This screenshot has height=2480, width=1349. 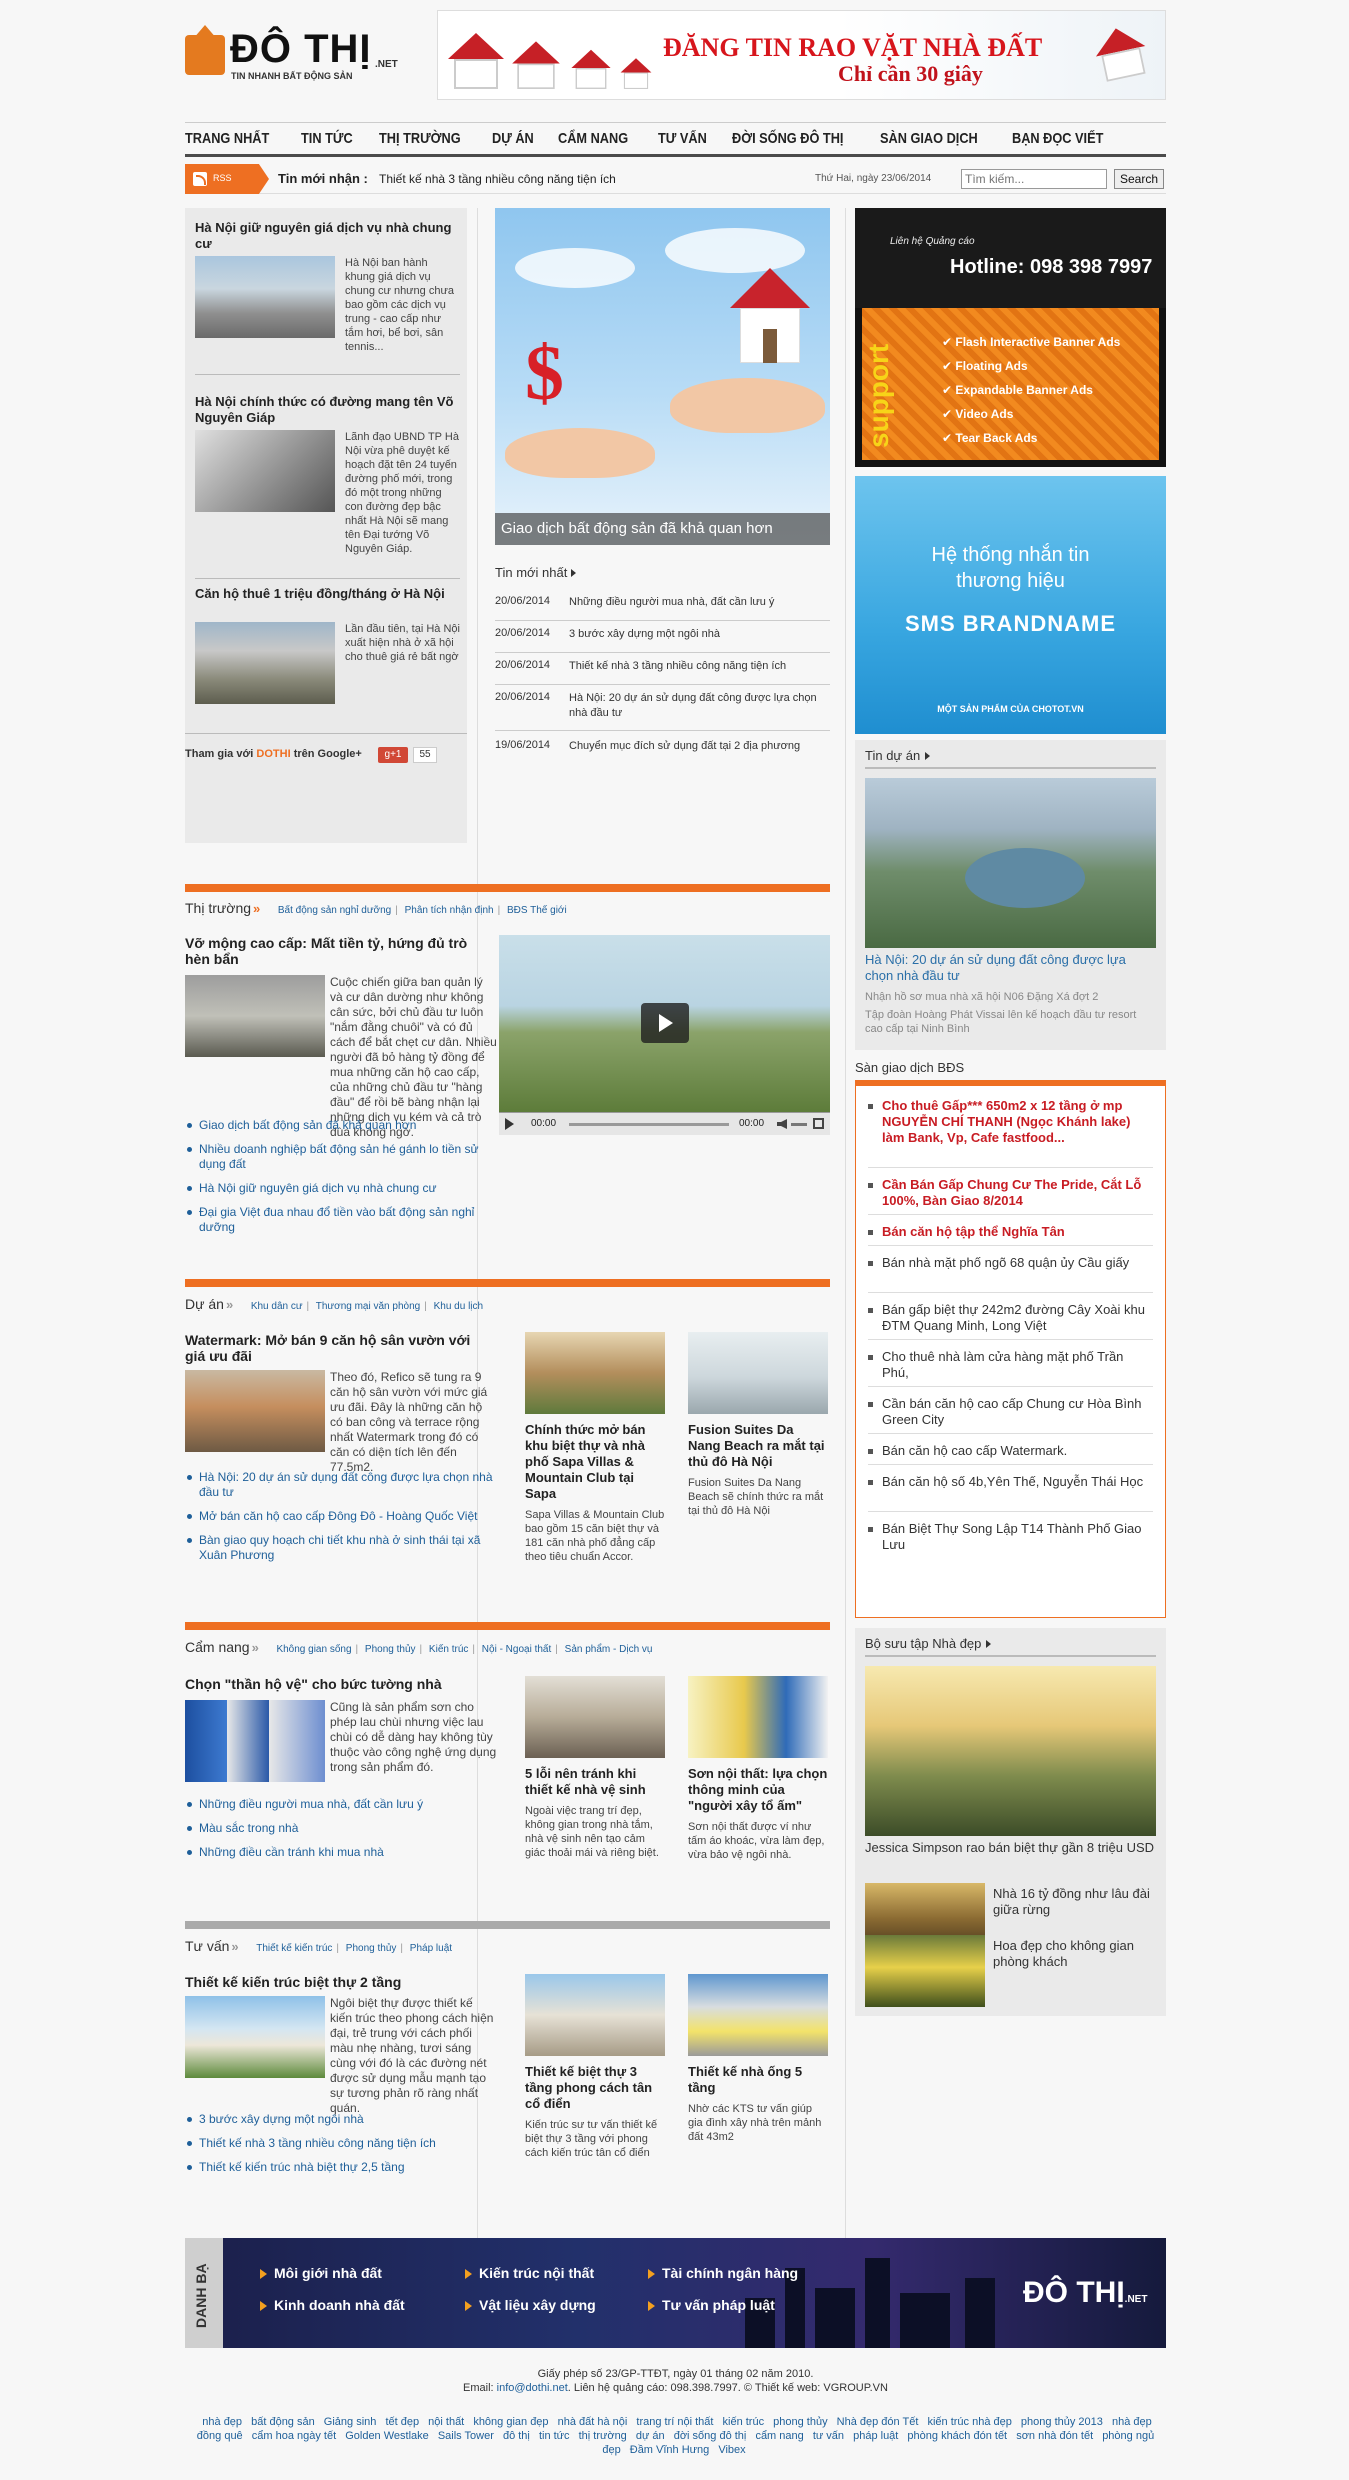 I want to click on tag-link: Giảng sinh, so click(x=350, y=2422).